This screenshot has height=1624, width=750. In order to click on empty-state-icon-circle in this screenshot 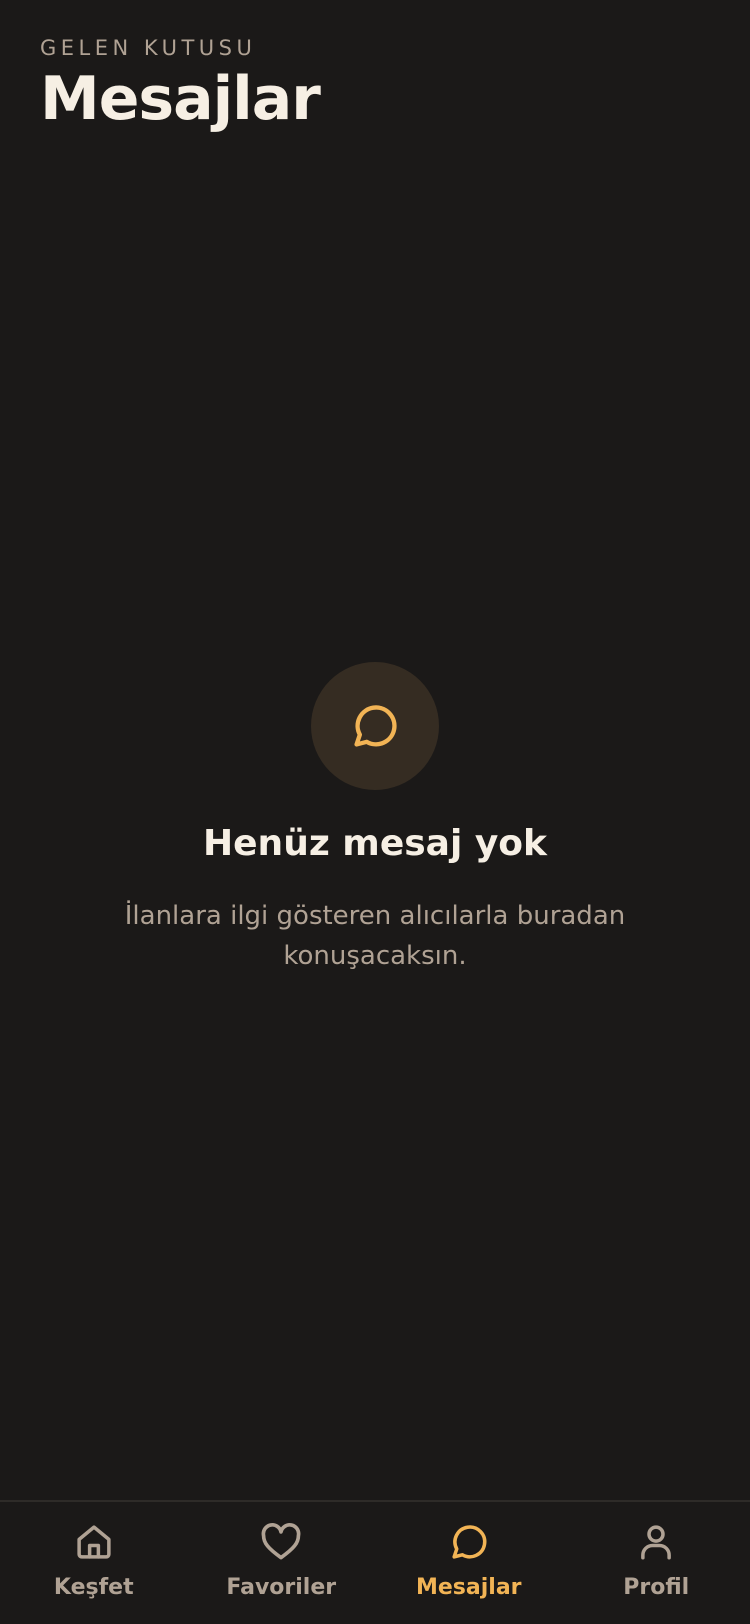, I will do `click(375, 726)`.